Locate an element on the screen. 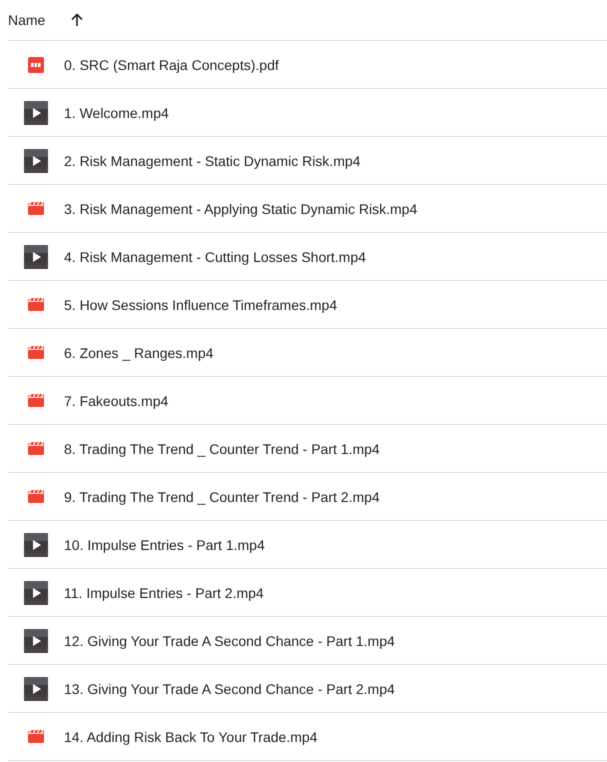 This screenshot has height=762, width=607. file-name: 1. Welcome.mp4 is located at coordinates (116, 112).